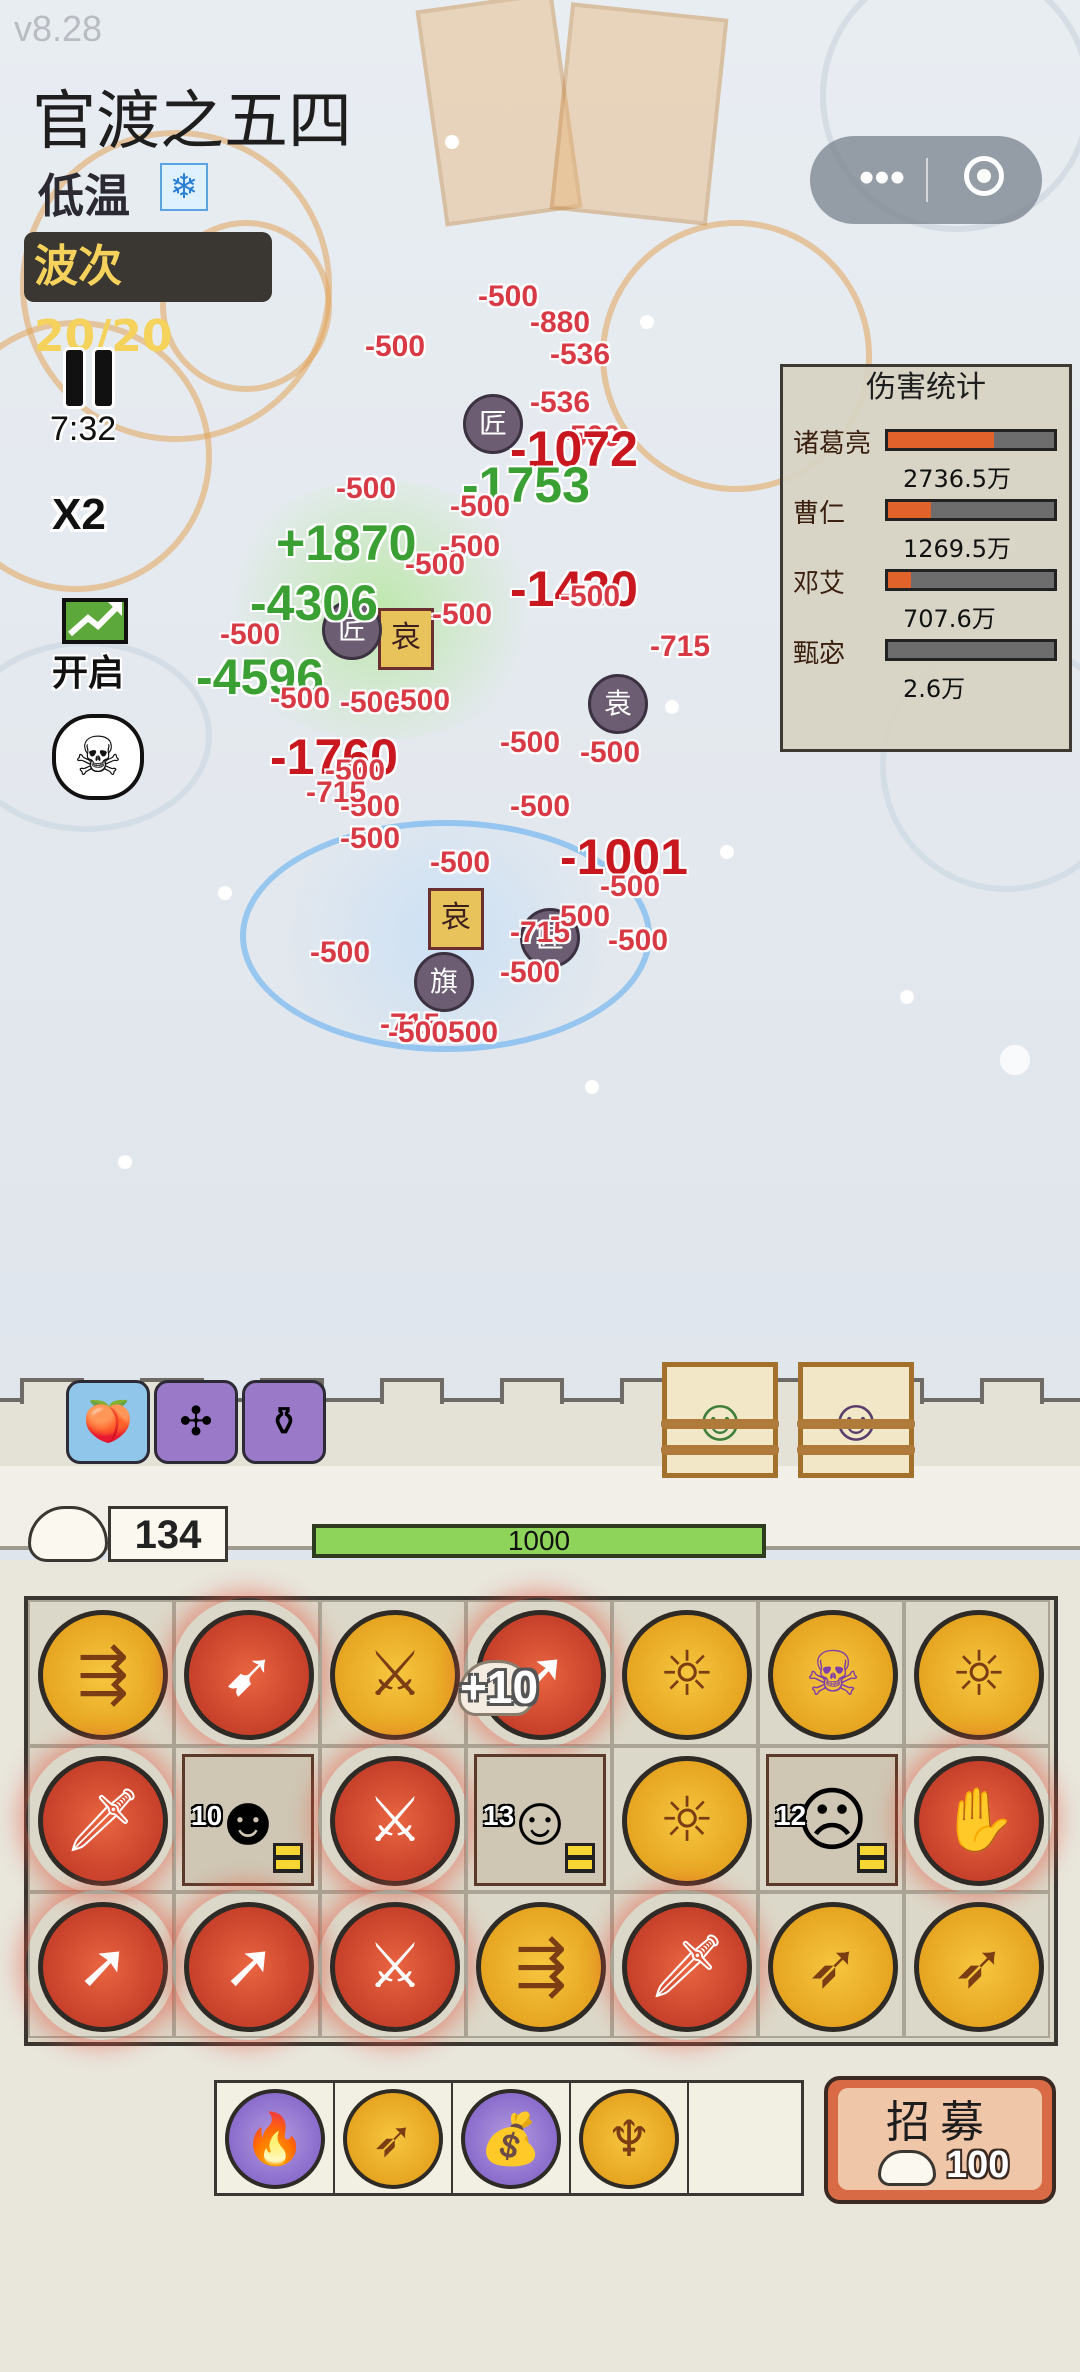 The width and height of the screenshot is (1080, 2372). What do you see at coordinates (95, 619) in the screenshot?
I see `auto-battle-icon` at bounding box center [95, 619].